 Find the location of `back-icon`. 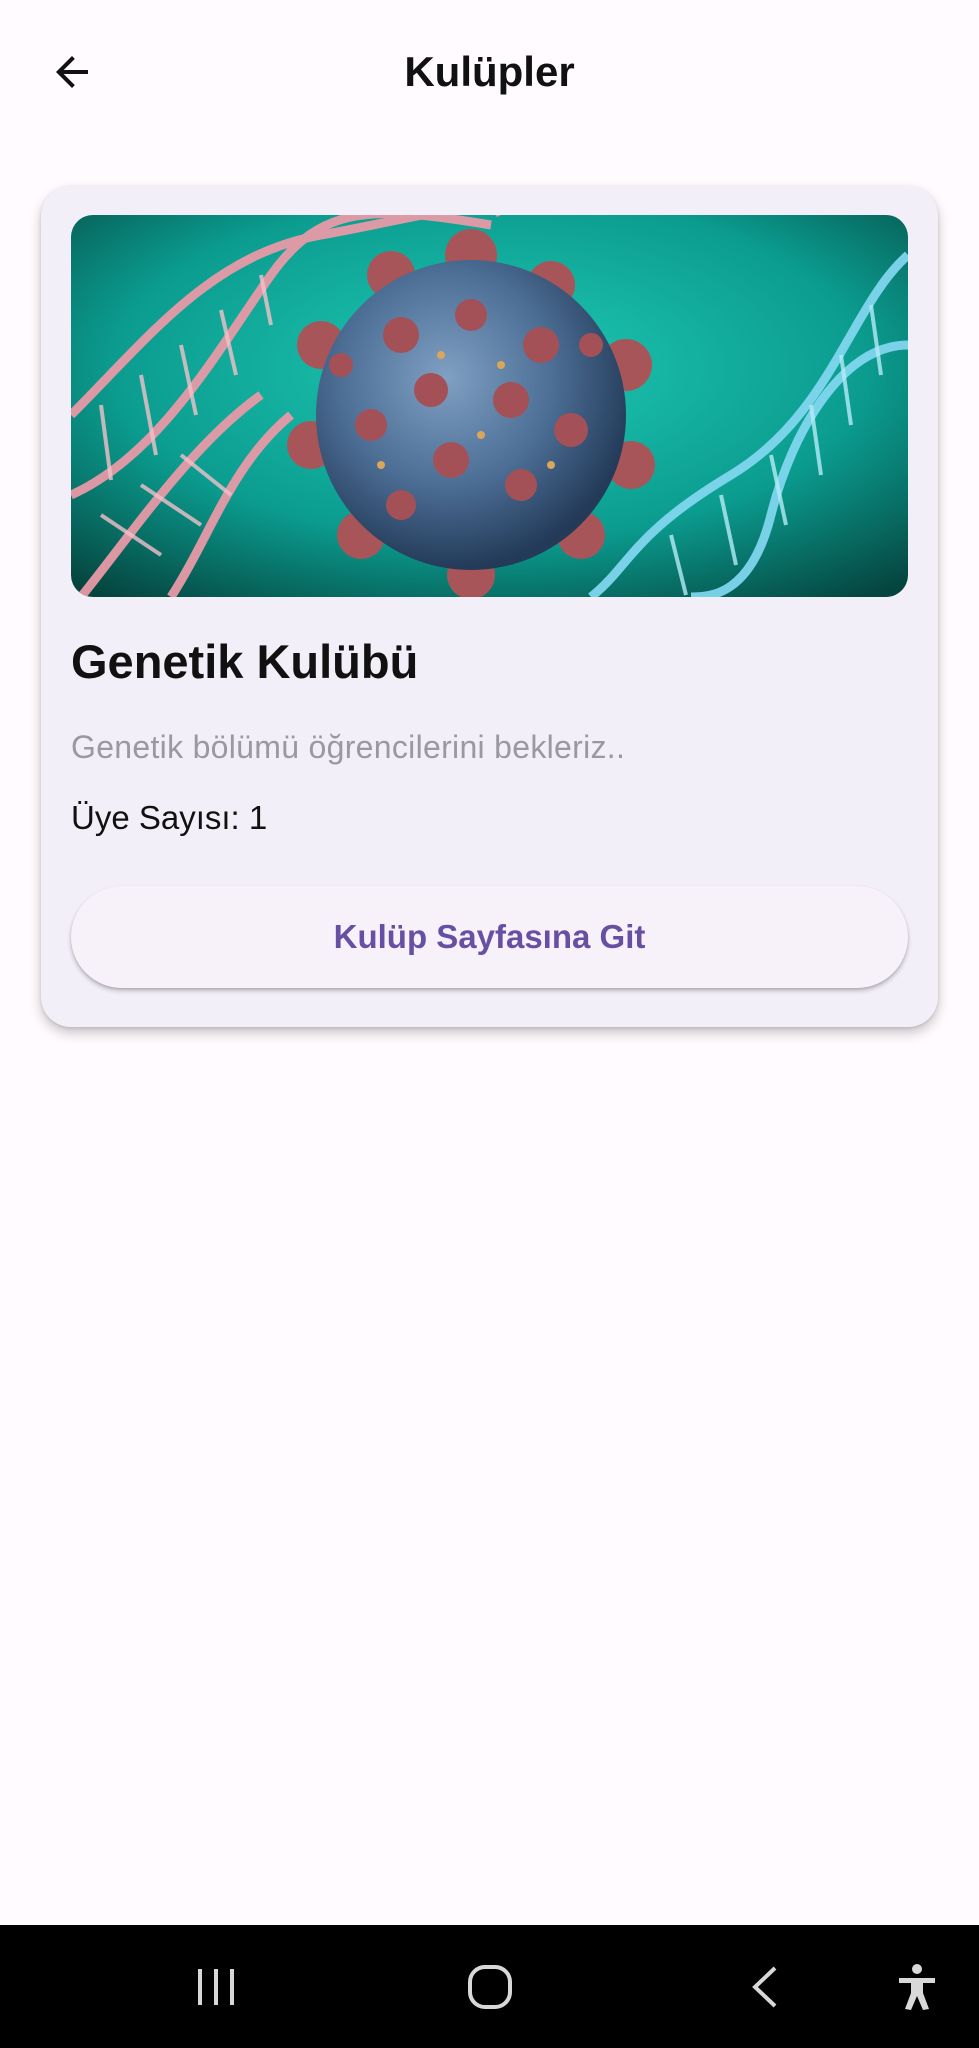

back-icon is located at coordinates (764, 1986).